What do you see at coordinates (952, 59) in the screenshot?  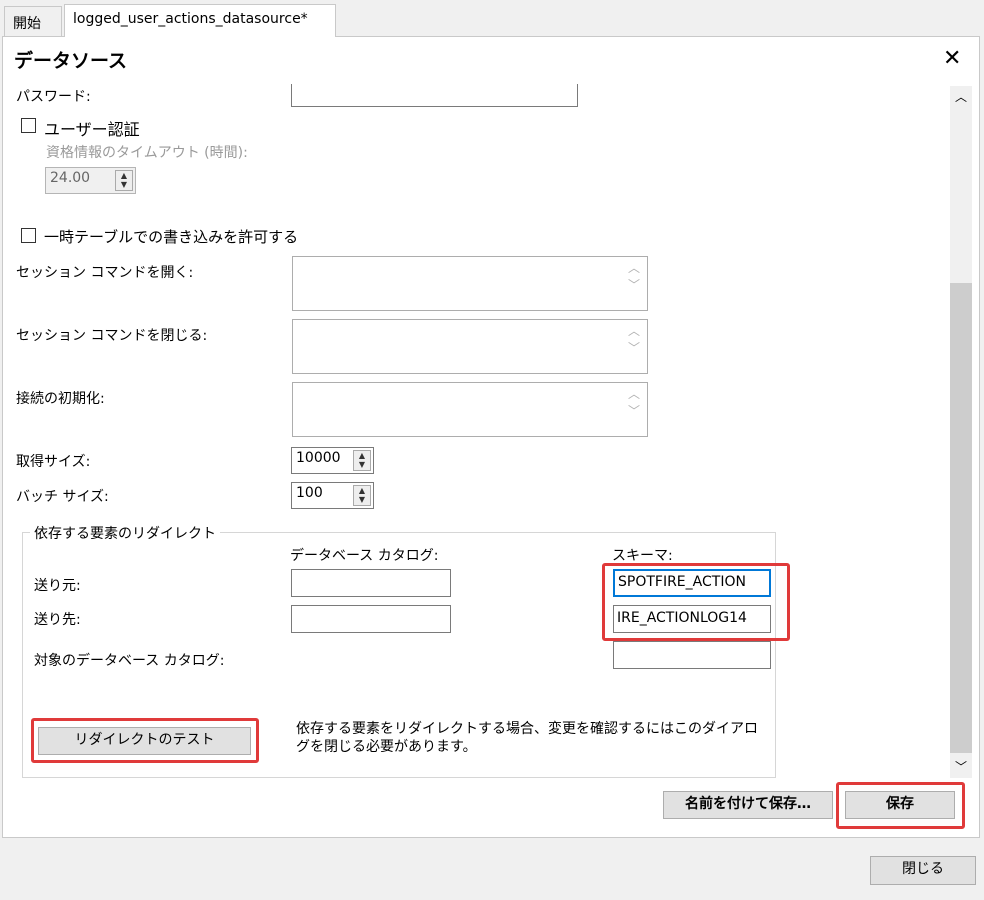 I see `close-icon: ✕` at bounding box center [952, 59].